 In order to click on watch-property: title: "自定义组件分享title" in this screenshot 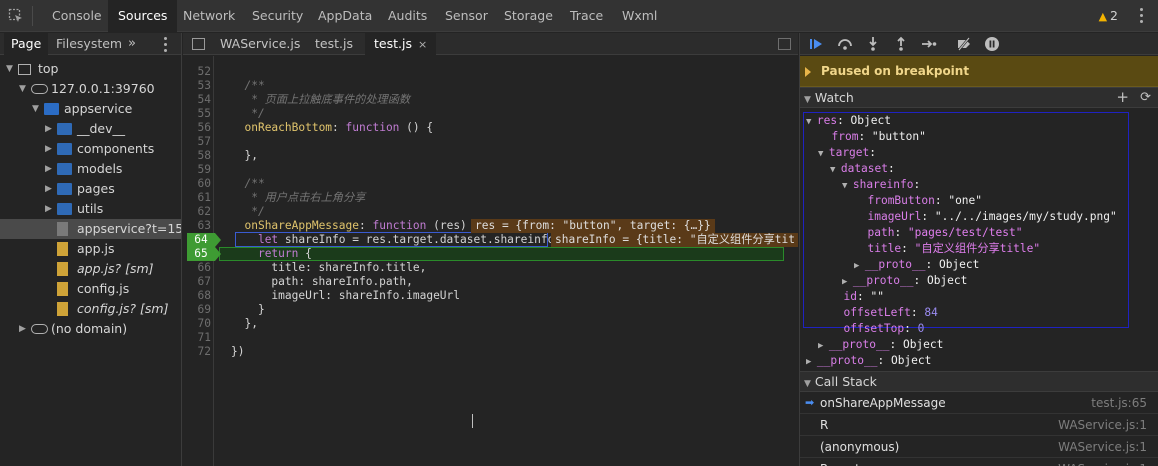, I will do `click(947, 249)`.